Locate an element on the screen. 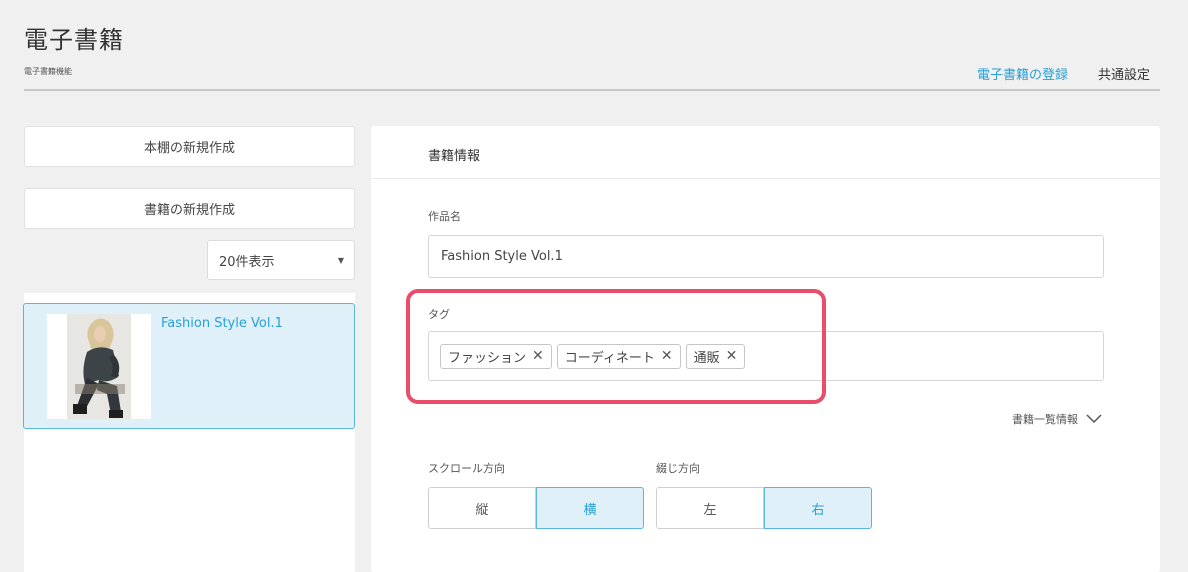  scroll-horizontal-option: 横 is located at coordinates (590, 508).